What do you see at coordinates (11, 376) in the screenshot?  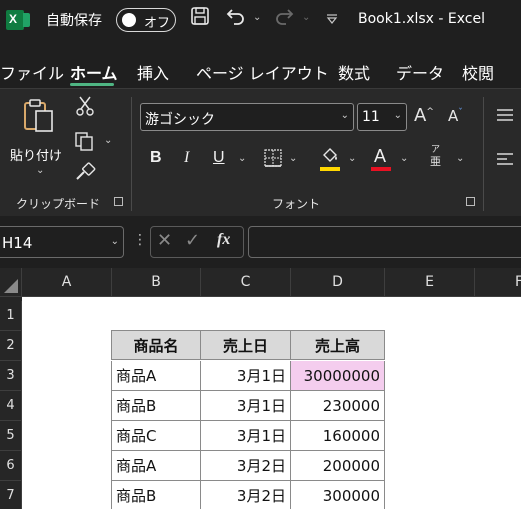 I see `row-header-3: 3` at bounding box center [11, 376].